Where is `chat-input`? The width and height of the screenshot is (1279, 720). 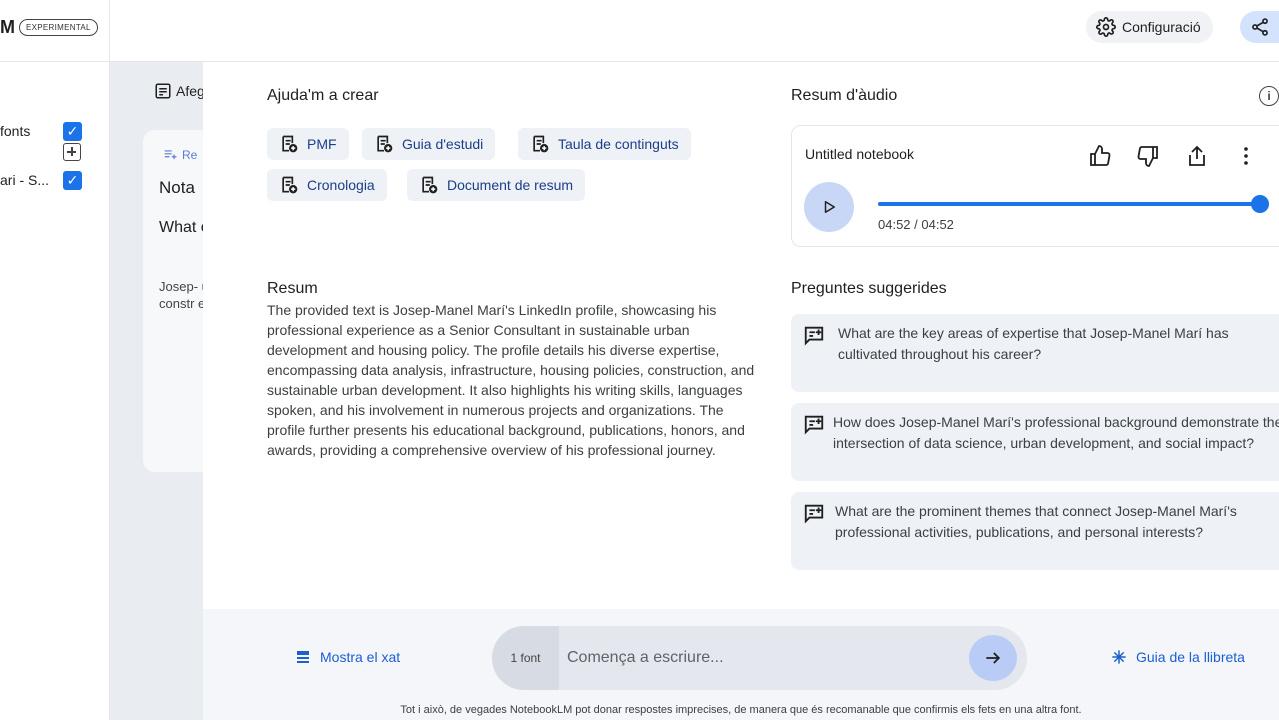 chat-input is located at coordinates (762, 658).